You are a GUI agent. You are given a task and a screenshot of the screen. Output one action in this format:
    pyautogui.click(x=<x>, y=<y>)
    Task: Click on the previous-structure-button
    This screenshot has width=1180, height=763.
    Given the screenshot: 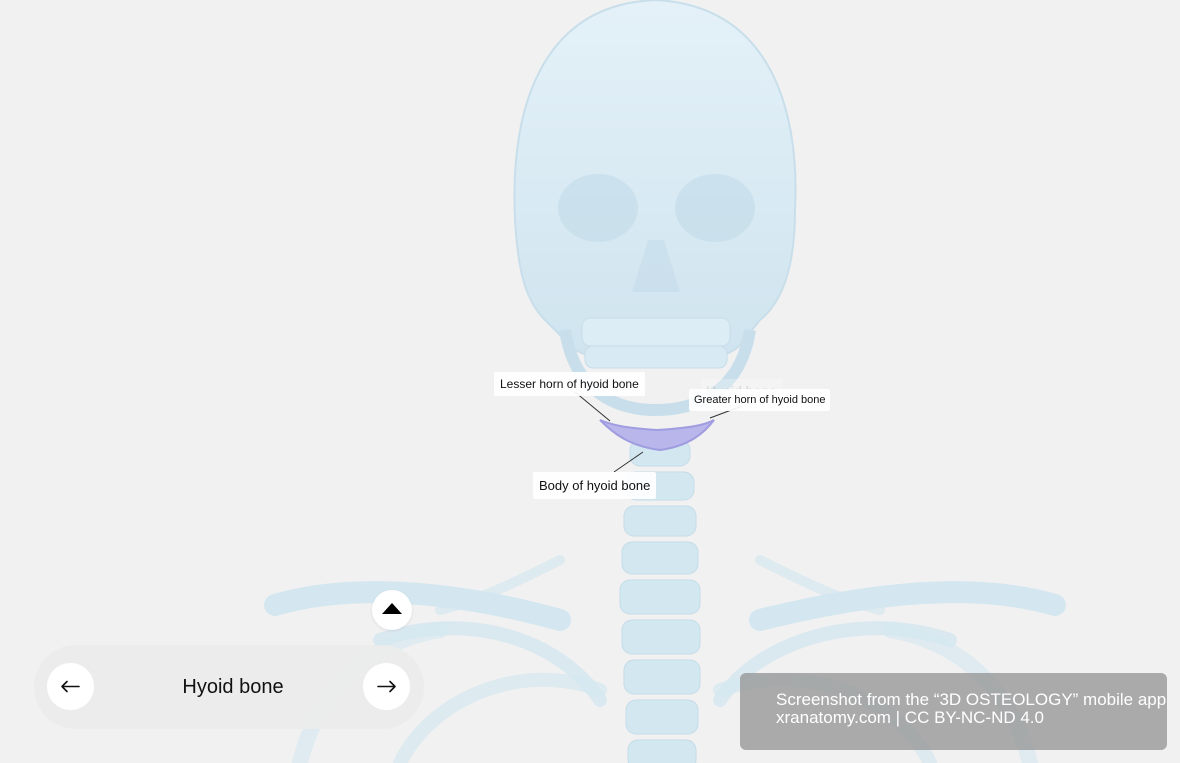 What is the action you would take?
    pyautogui.click(x=70, y=686)
    